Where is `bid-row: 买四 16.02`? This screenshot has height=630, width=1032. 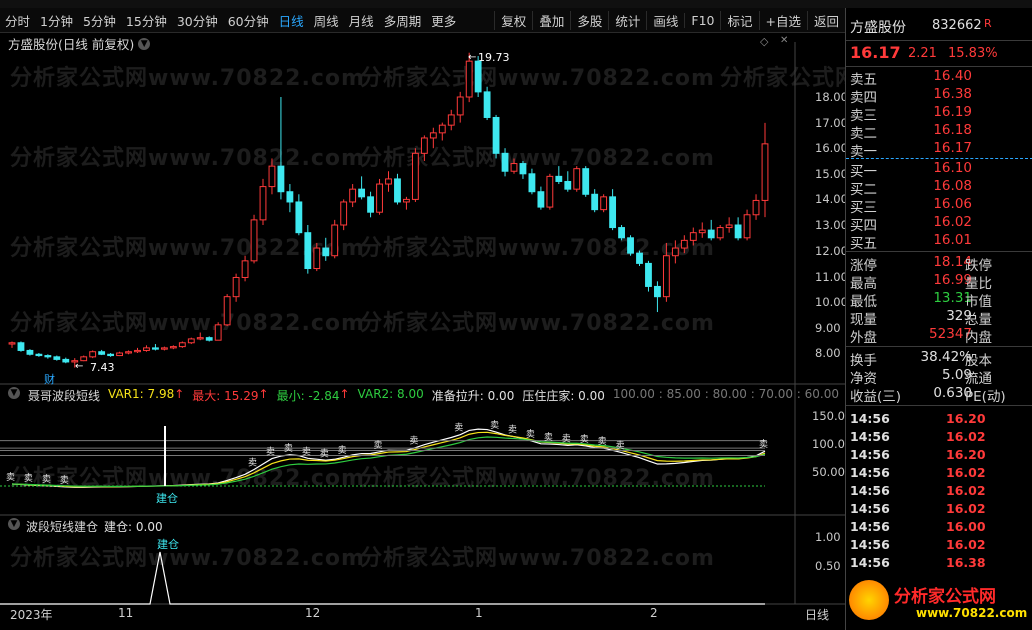 bid-row: 买四 16.02 is located at coordinates (911, 224).